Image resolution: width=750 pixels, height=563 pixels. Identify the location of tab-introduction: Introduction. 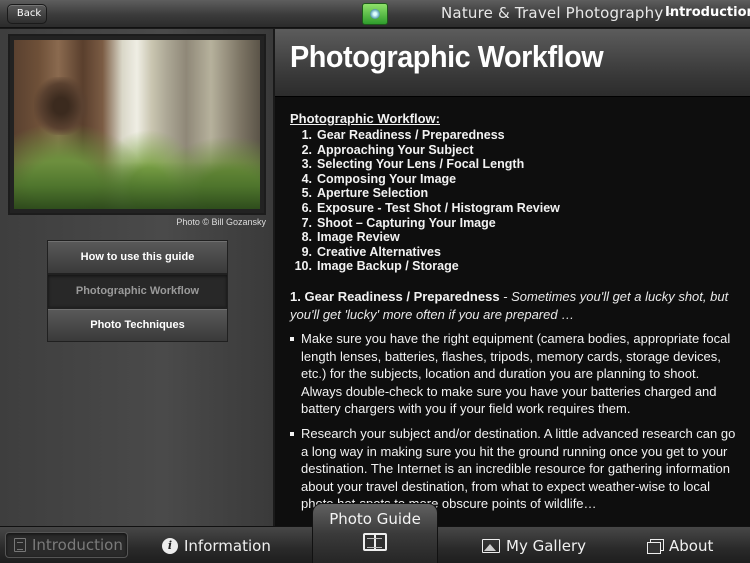
(66, 545).